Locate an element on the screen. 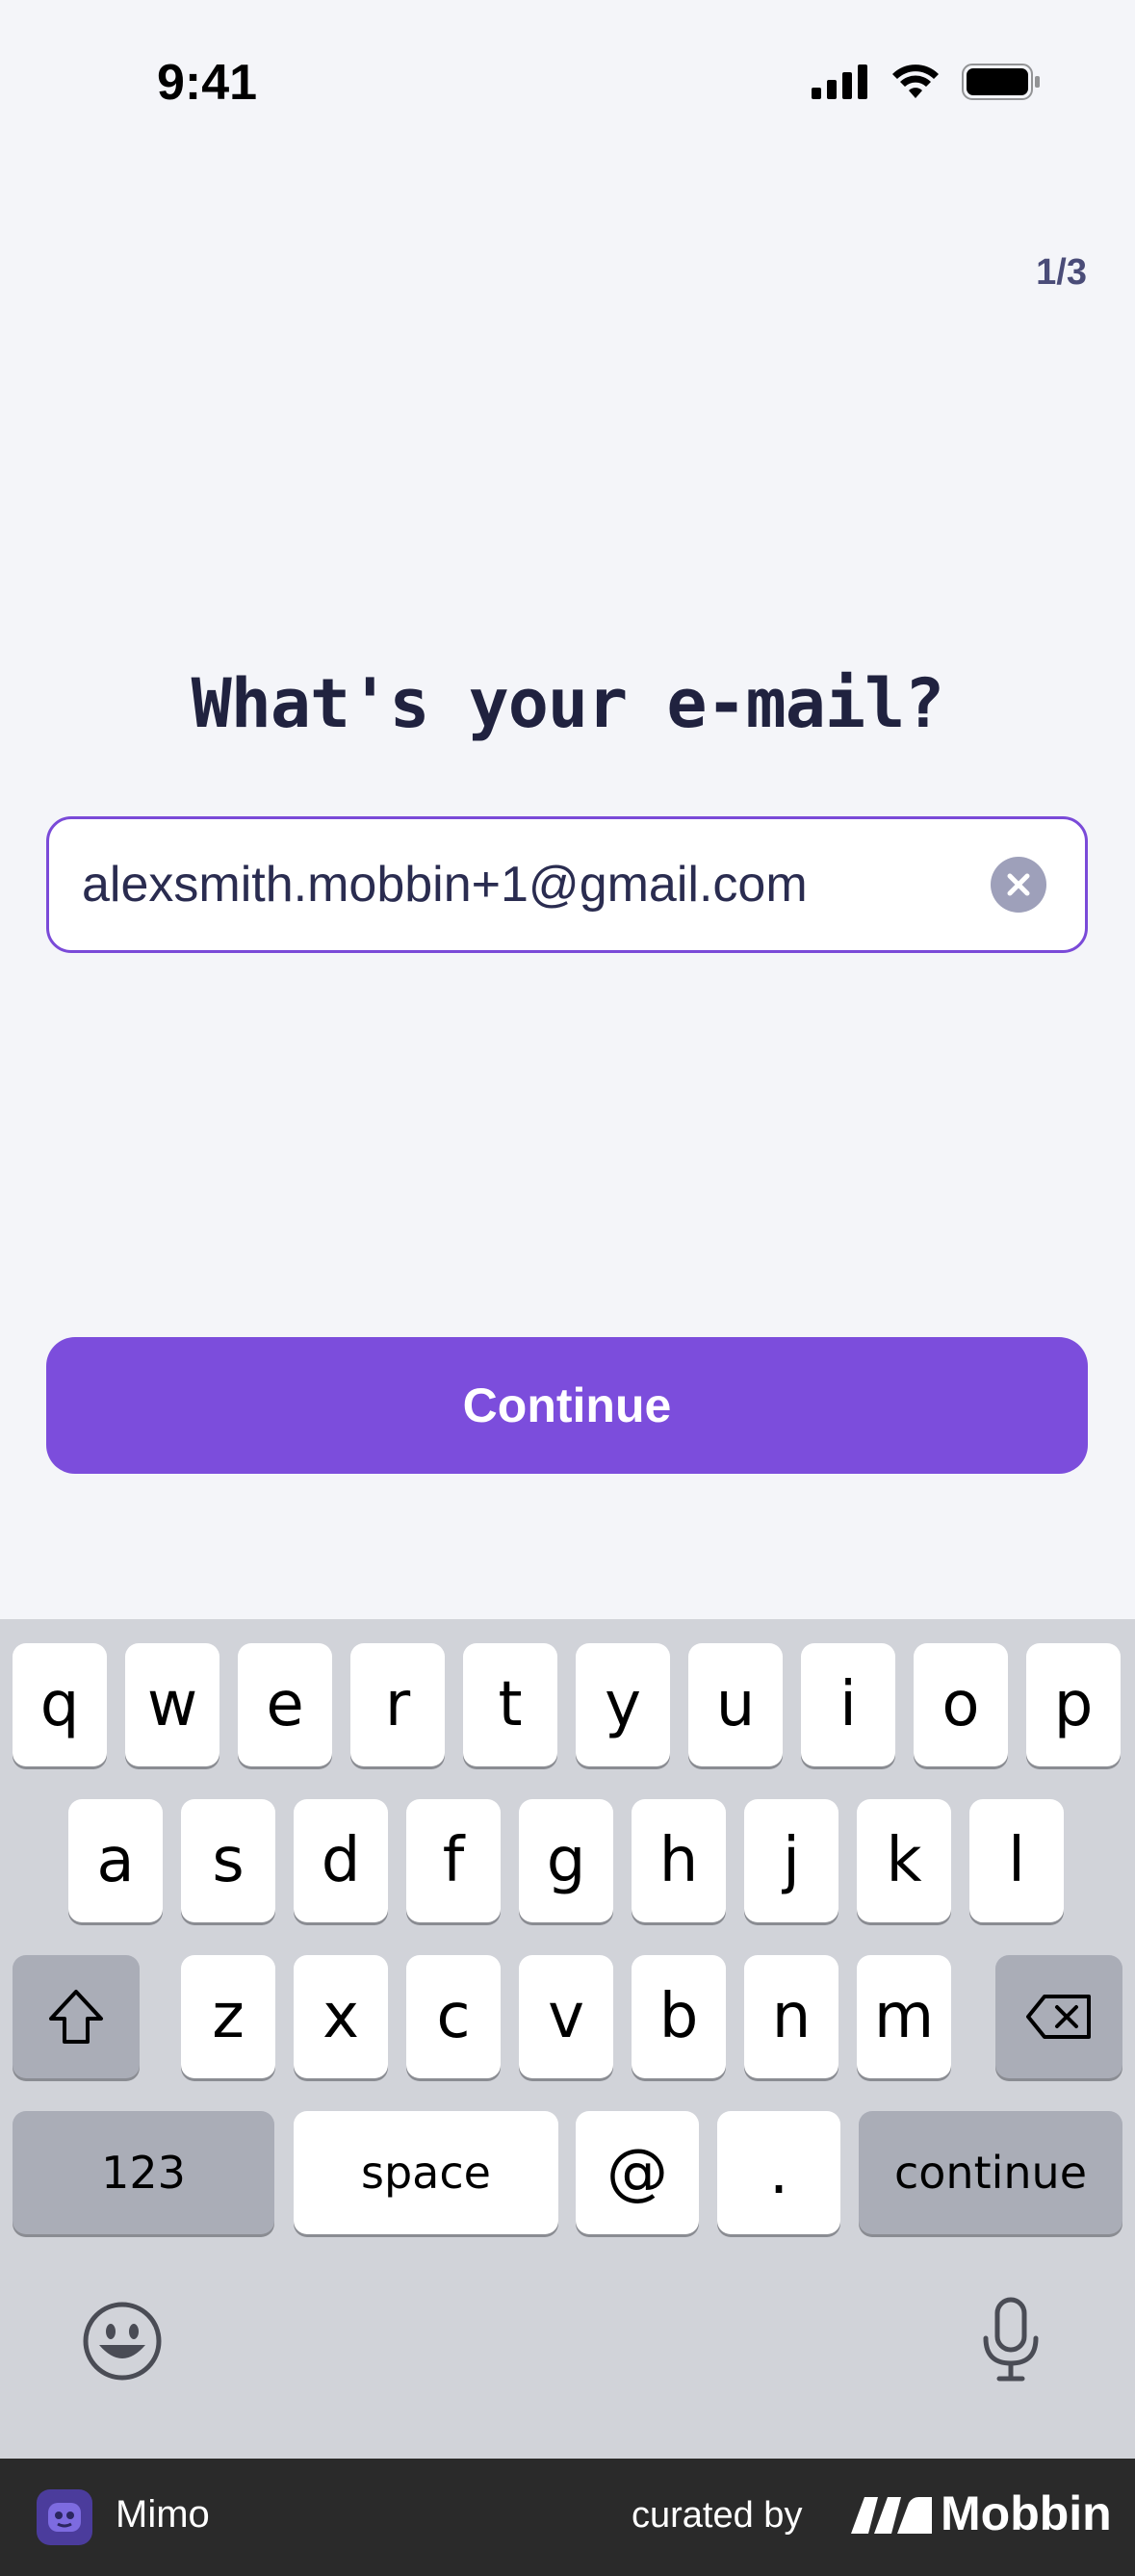  mimo-logo-icon is located at coordinates (64, 2518).